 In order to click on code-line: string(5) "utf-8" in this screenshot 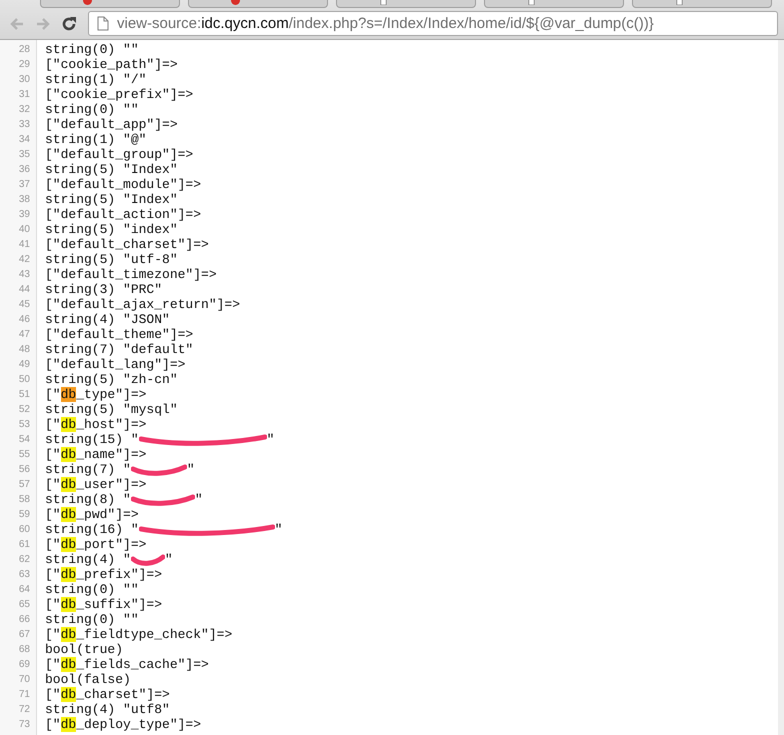, I will do `click(111, 259)`.